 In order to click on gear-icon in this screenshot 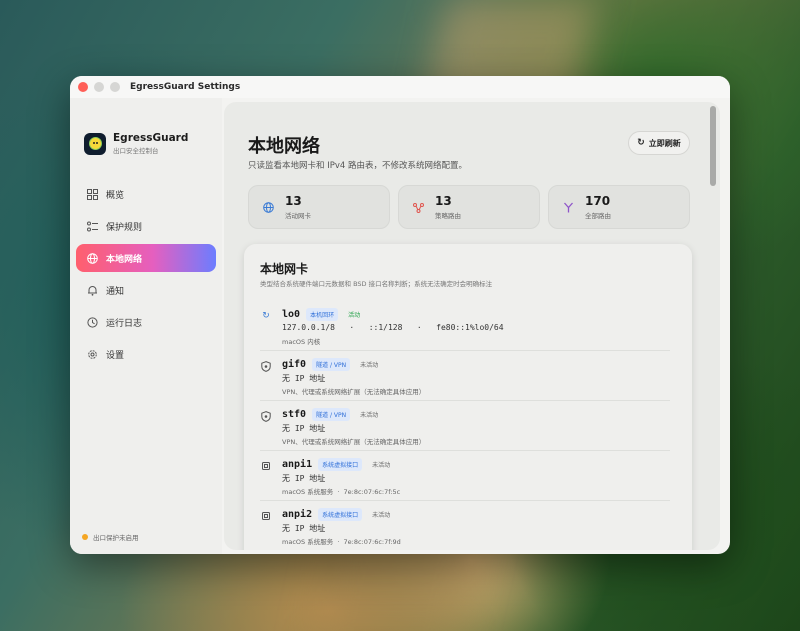, I will do `click(92, 354)`.